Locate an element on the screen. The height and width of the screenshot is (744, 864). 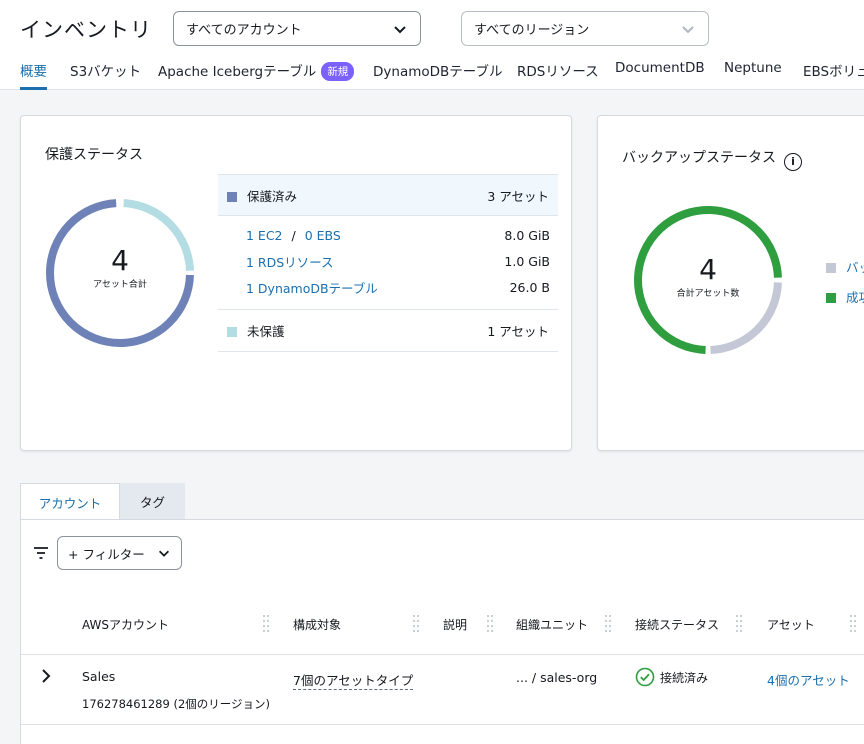
column-header-assets: アセット is located at coordinates (791, 624).